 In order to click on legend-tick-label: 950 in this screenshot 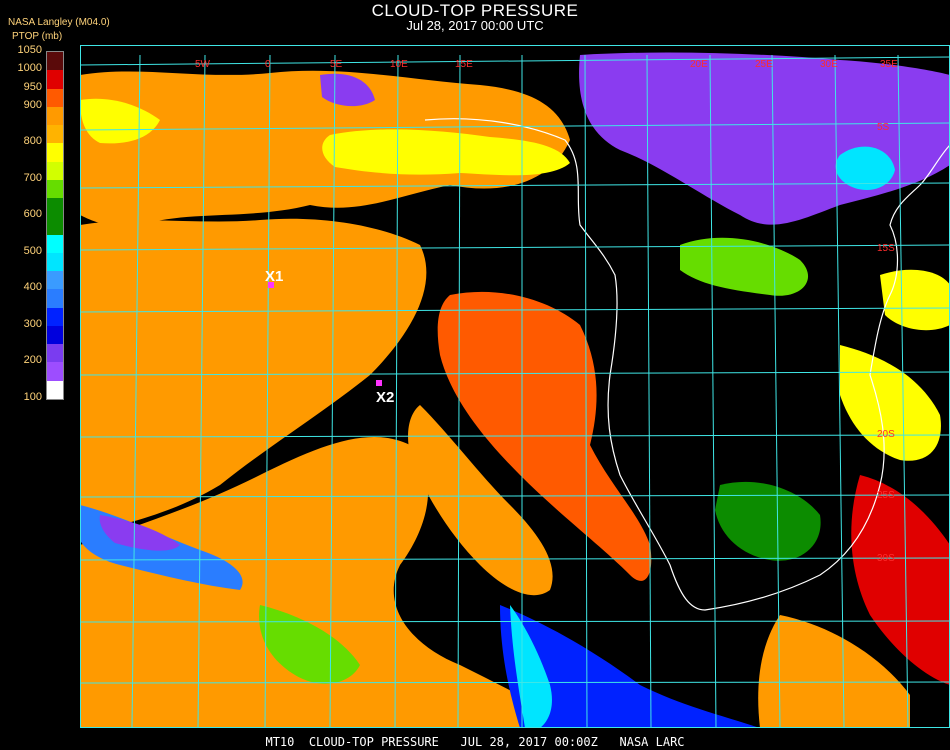, I will do `click(32, 86)`.